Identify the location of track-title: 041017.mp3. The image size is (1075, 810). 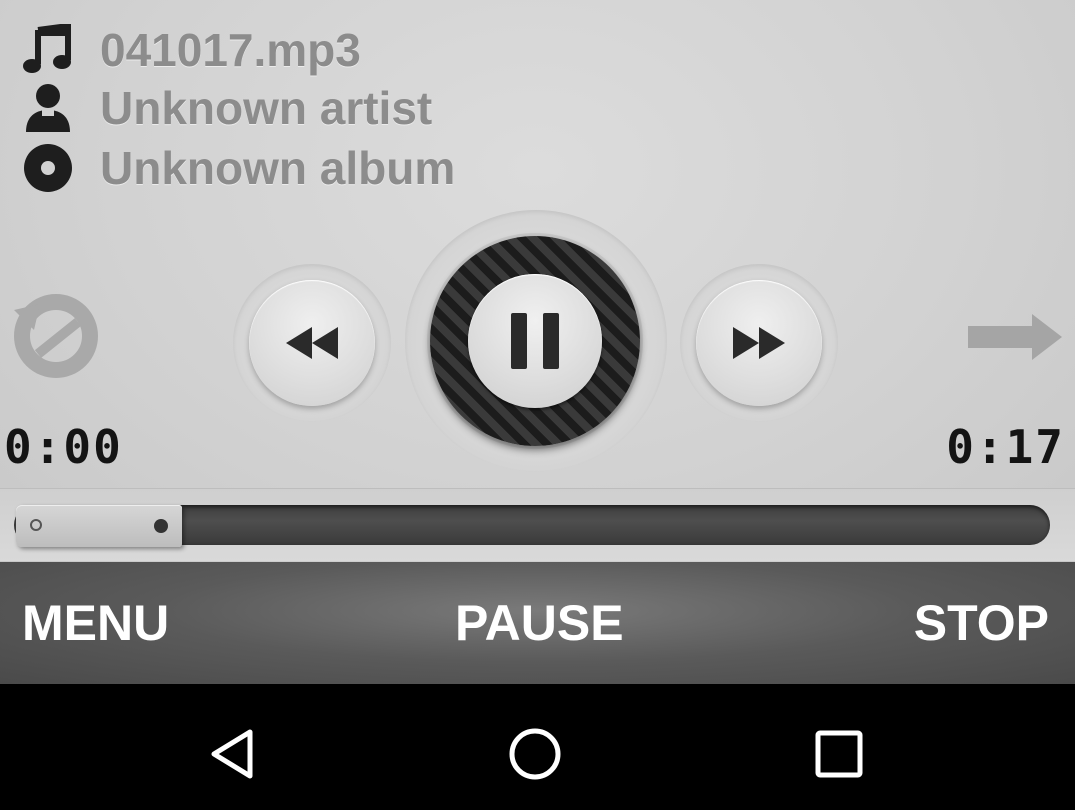
(230, 50).